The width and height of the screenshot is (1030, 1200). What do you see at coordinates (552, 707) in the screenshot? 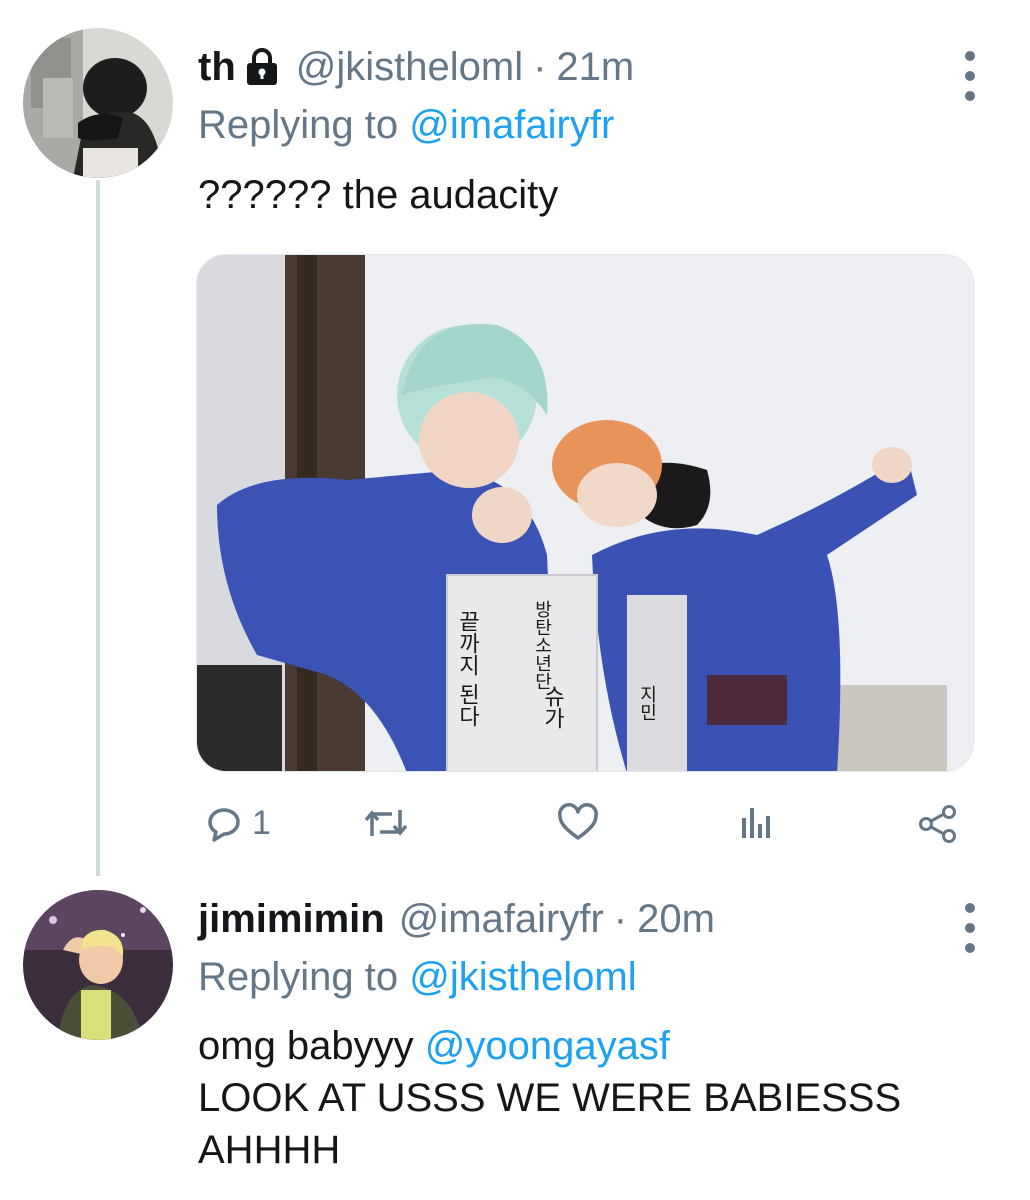
I see `apron-text-3: 슈가` at bounding box center [552, 707].